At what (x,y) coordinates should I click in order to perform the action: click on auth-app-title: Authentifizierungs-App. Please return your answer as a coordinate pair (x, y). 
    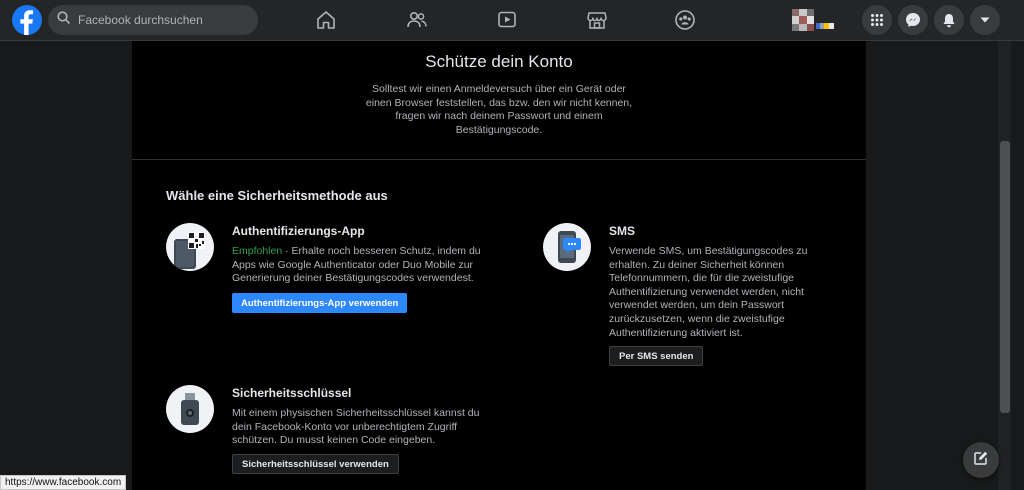
    Looking at the image, I should click on (298, 231).